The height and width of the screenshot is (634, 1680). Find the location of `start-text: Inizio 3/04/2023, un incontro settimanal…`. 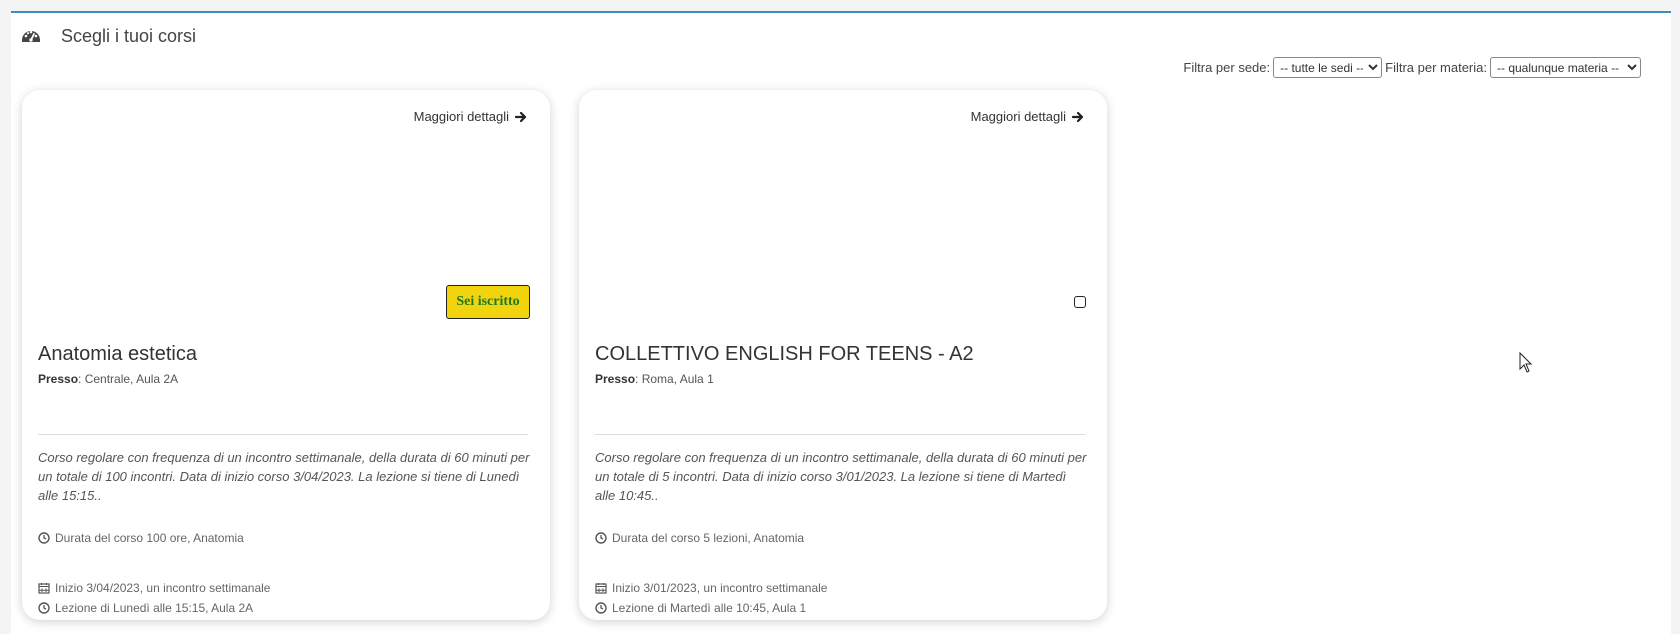

start-text: Inizio 3/04/2023, un incontro settimanal… is located at coordinates (163, 588).